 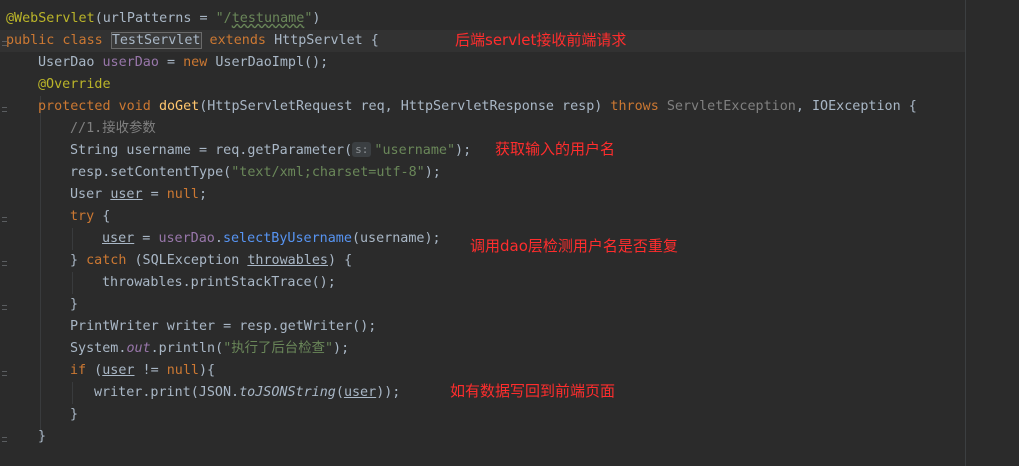 I want to click on code-line-18: writer.print(JSON.toJSONString(user));, so click(x=247, y=393).